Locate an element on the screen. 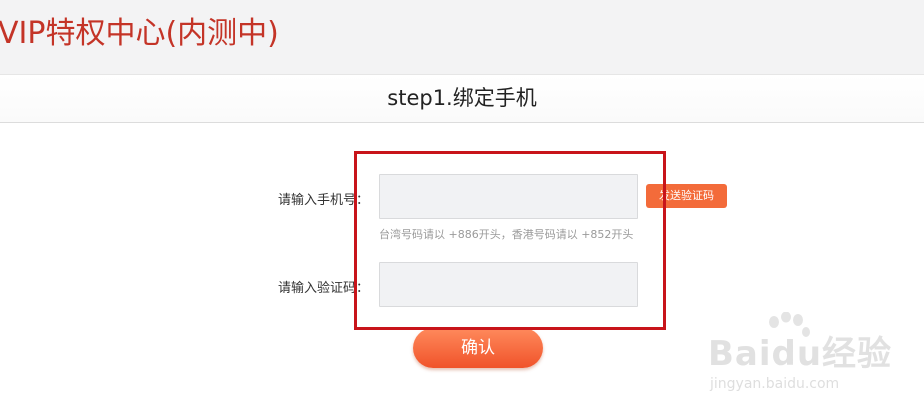  page-title: VIP特权中心(内测中) is located at coordinates (139, 33).